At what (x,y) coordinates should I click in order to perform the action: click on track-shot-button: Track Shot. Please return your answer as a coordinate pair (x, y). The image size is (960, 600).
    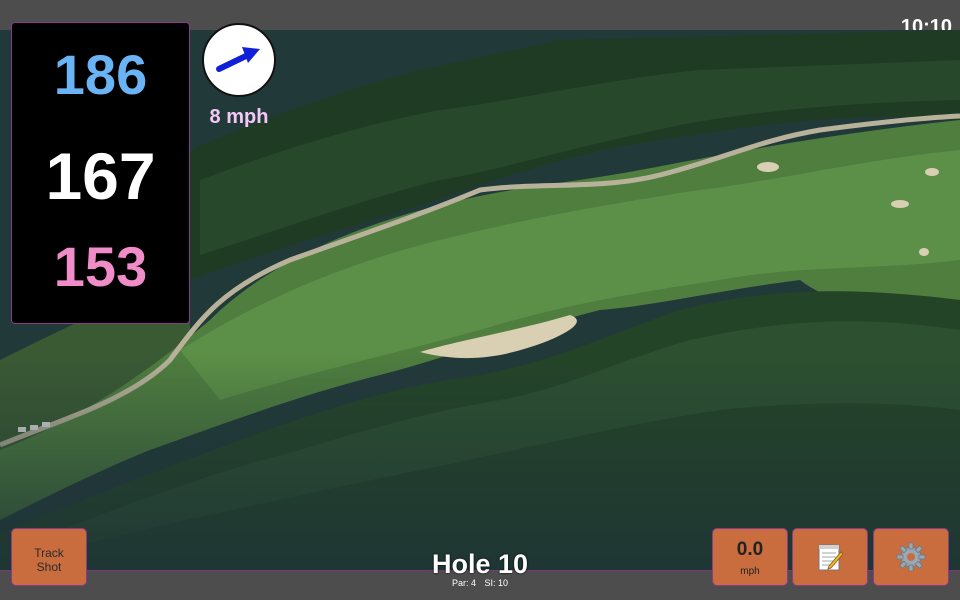
    Looking at the image, I should click on (49, 557).